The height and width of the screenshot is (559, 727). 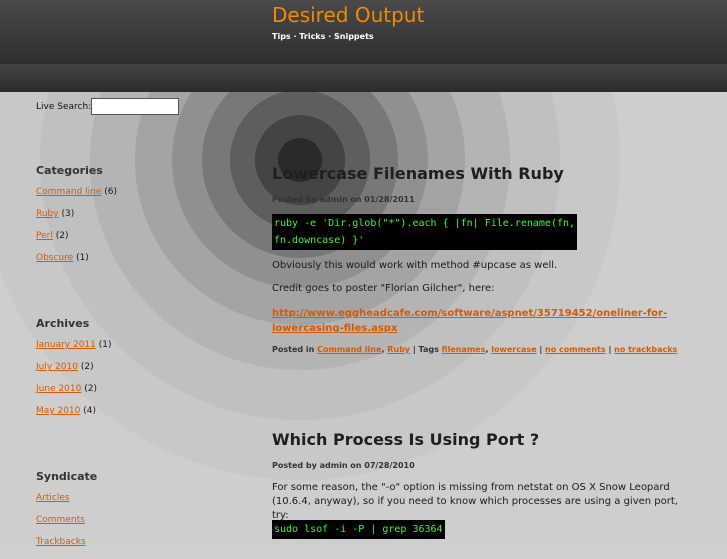 What do you see at coordinates (74, 351) in the screenshot?
I see `list-item: January 2011 (1)` at bounding box center [74, 351].